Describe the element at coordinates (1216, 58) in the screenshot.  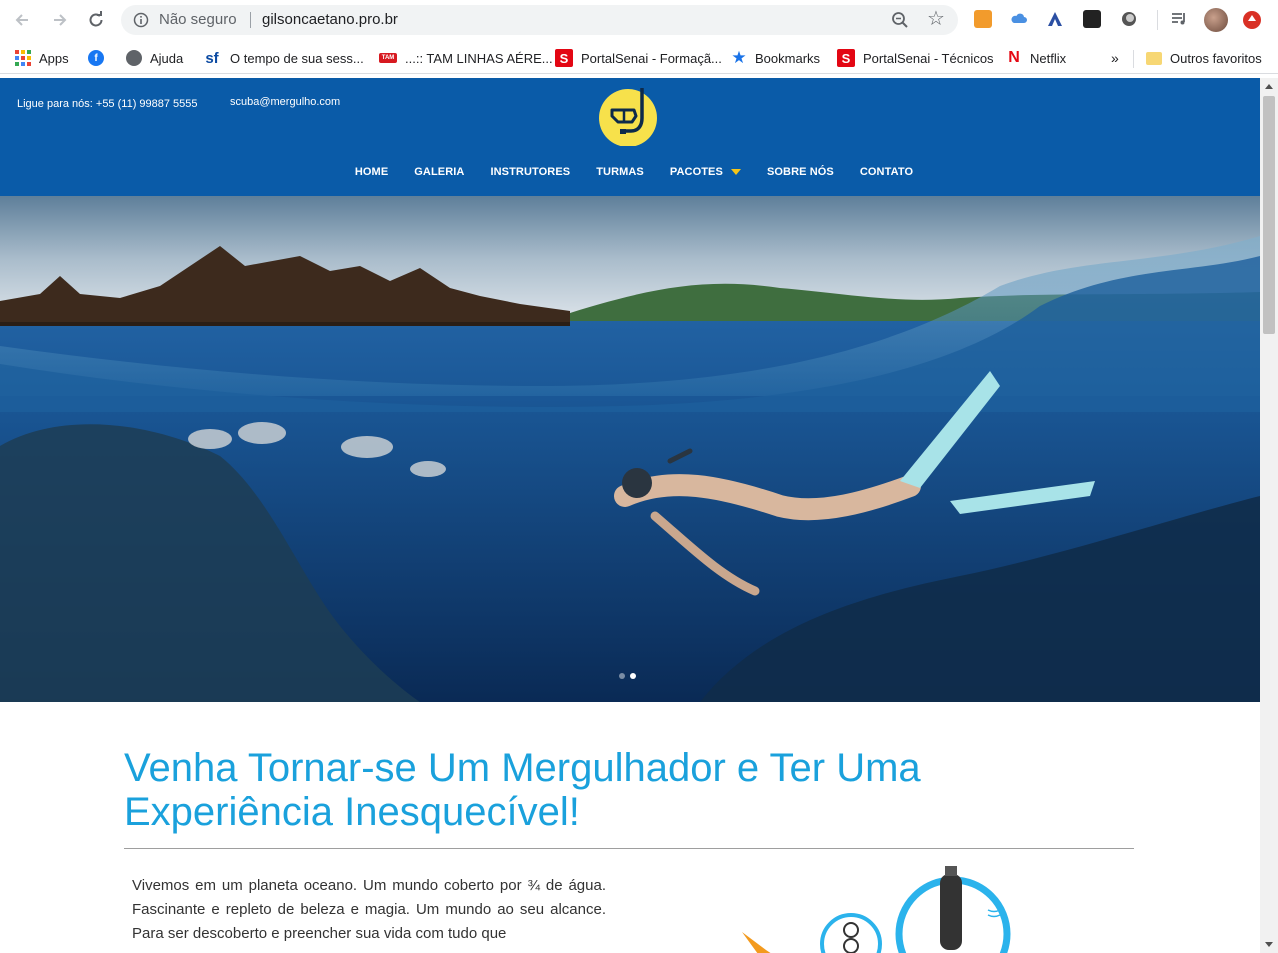
I see `bookmark-label: Outros favoritos` at that location.